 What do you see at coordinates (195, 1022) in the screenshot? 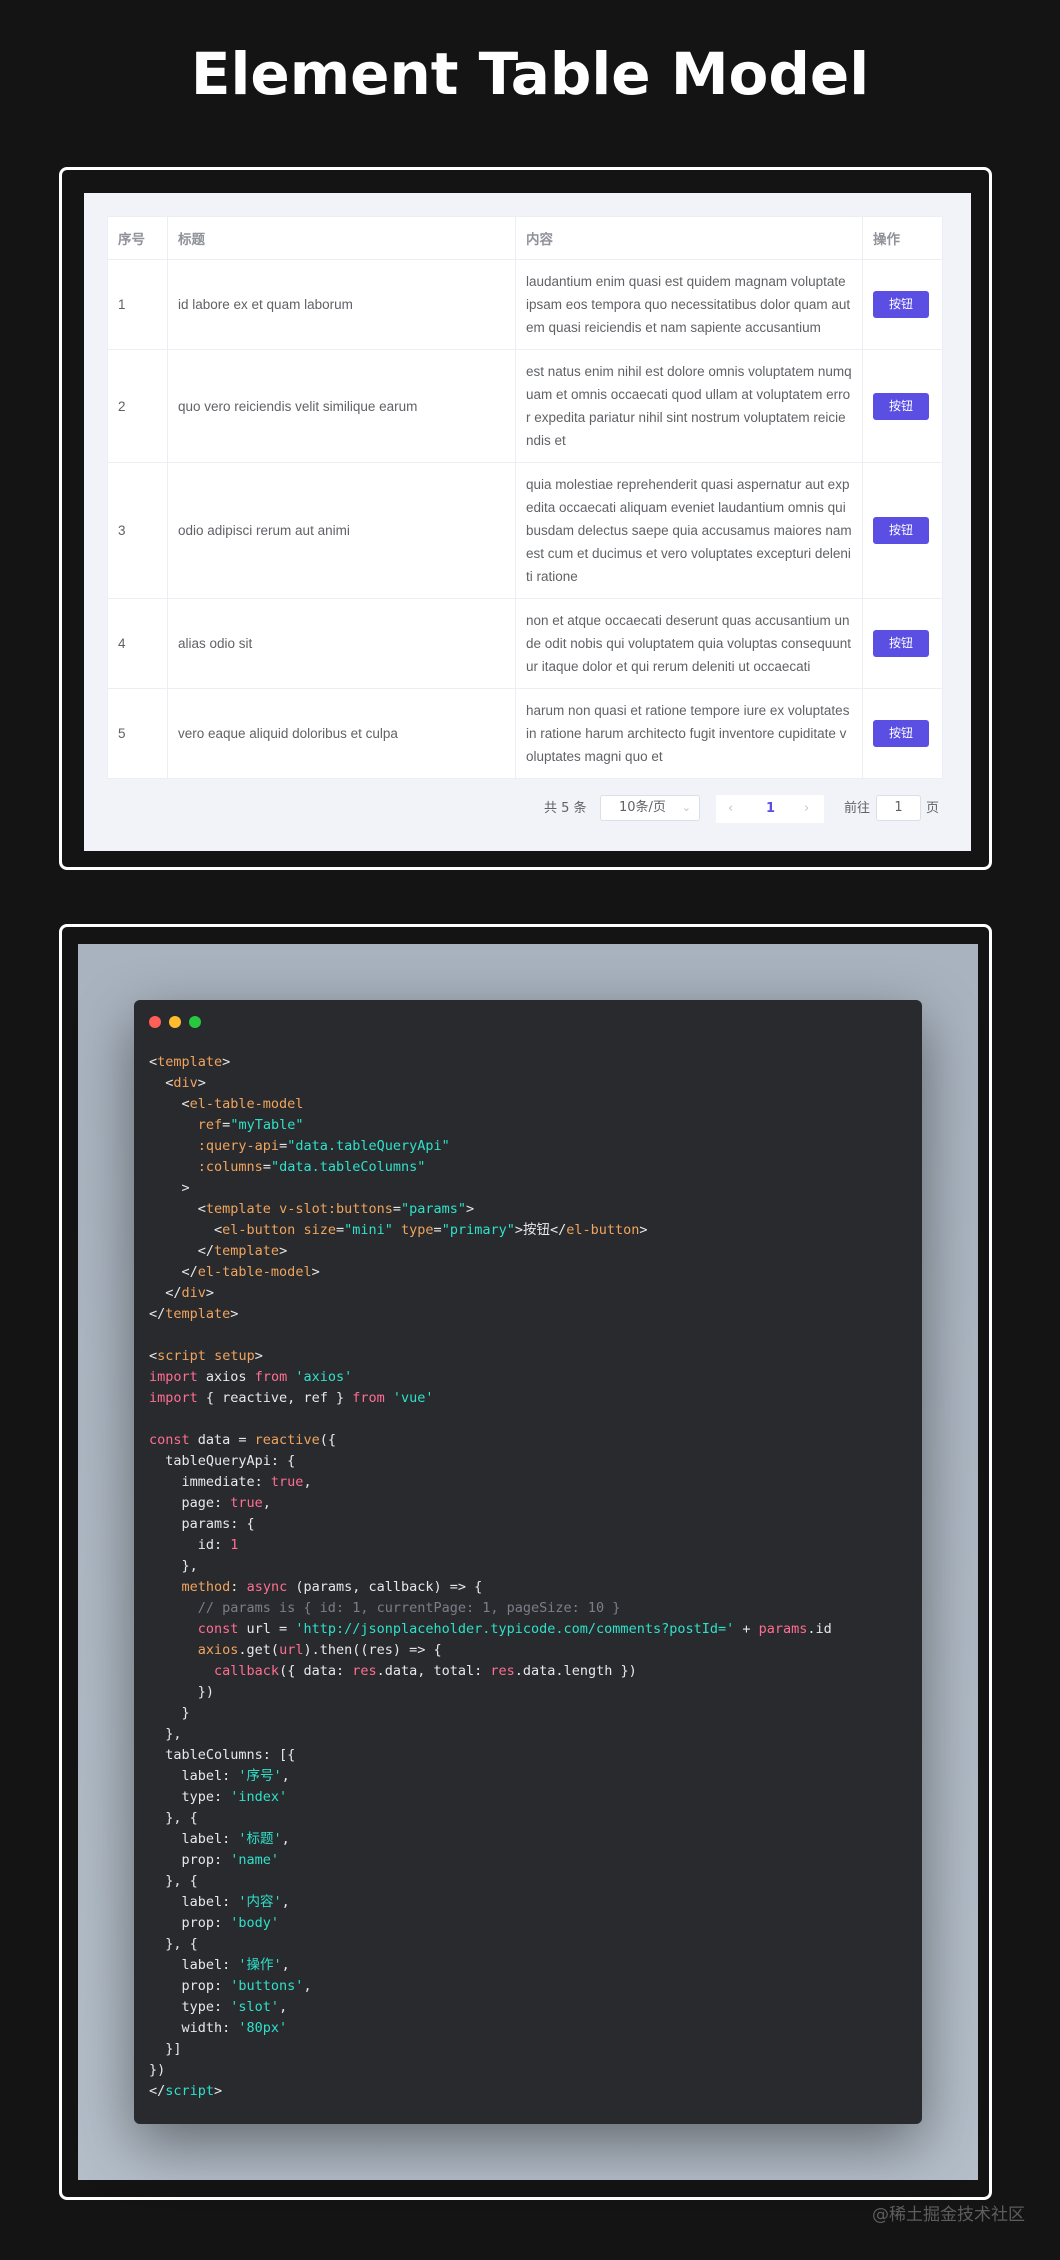
I see `window-maximize-dot` at bounding box center [195, 1022].